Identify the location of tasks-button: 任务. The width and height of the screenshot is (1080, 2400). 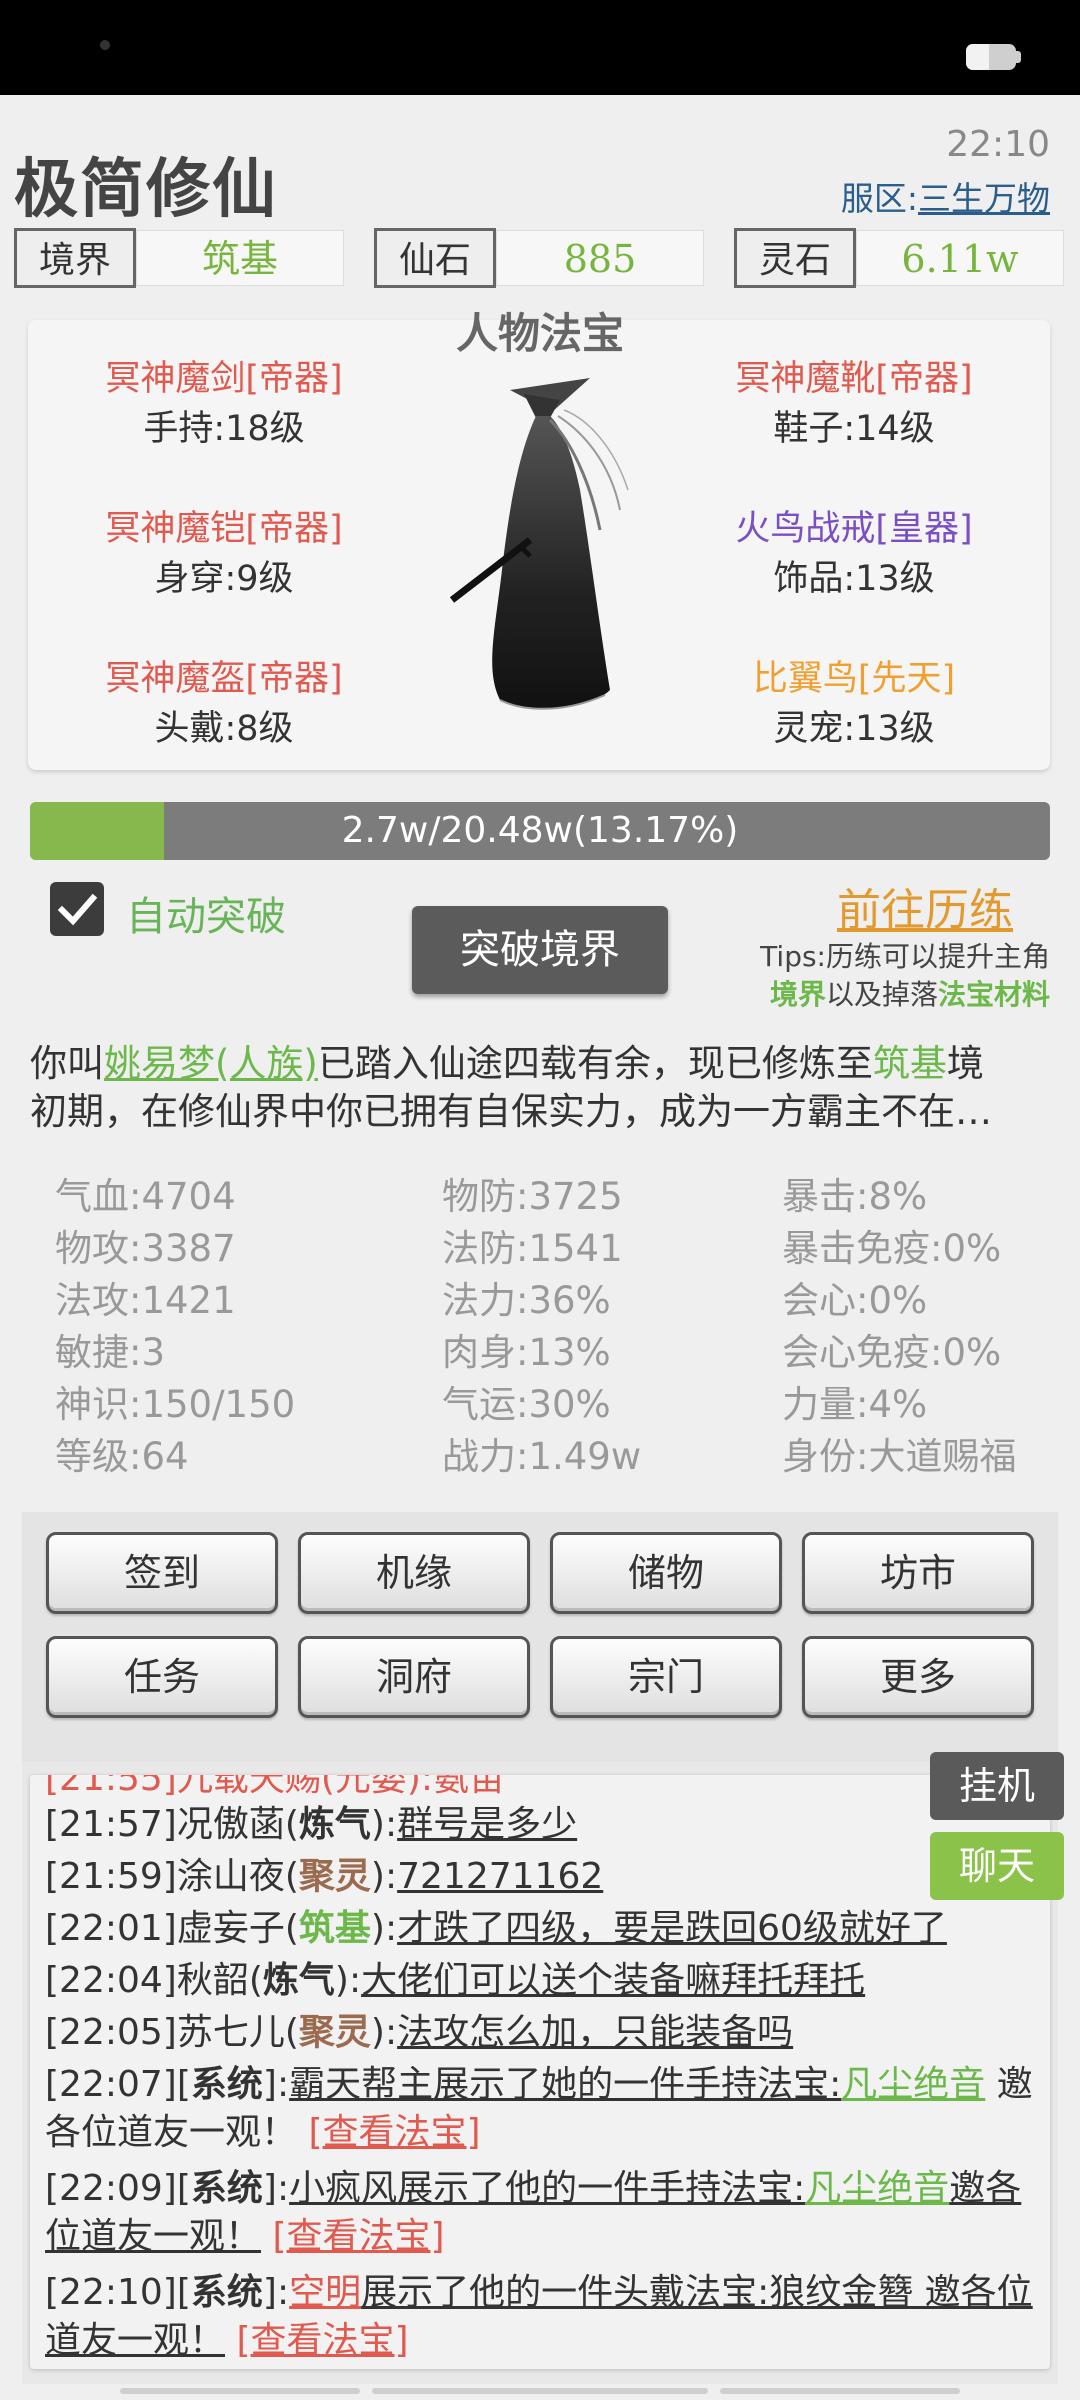
(162, 1677).